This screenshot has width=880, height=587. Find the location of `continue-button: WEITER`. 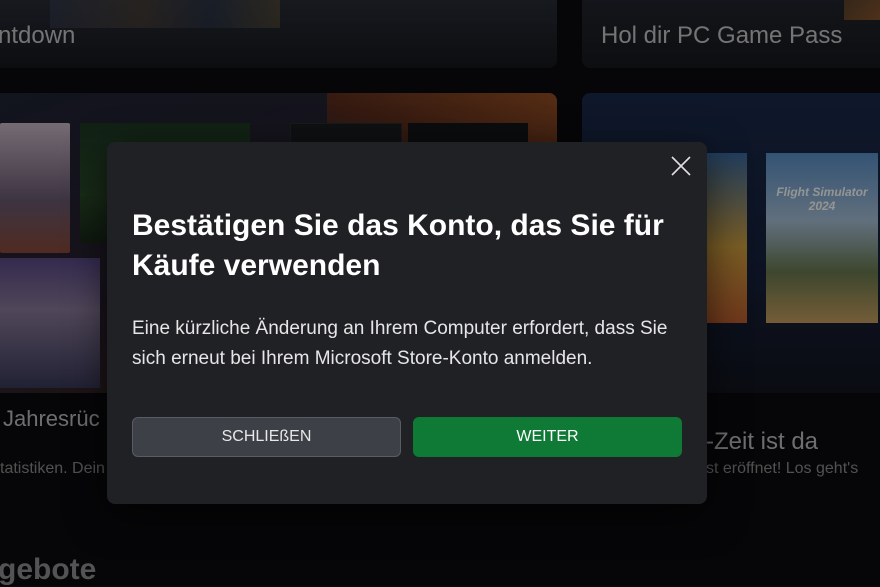

continue-button: WEITER is located at coordinates (547, 437).